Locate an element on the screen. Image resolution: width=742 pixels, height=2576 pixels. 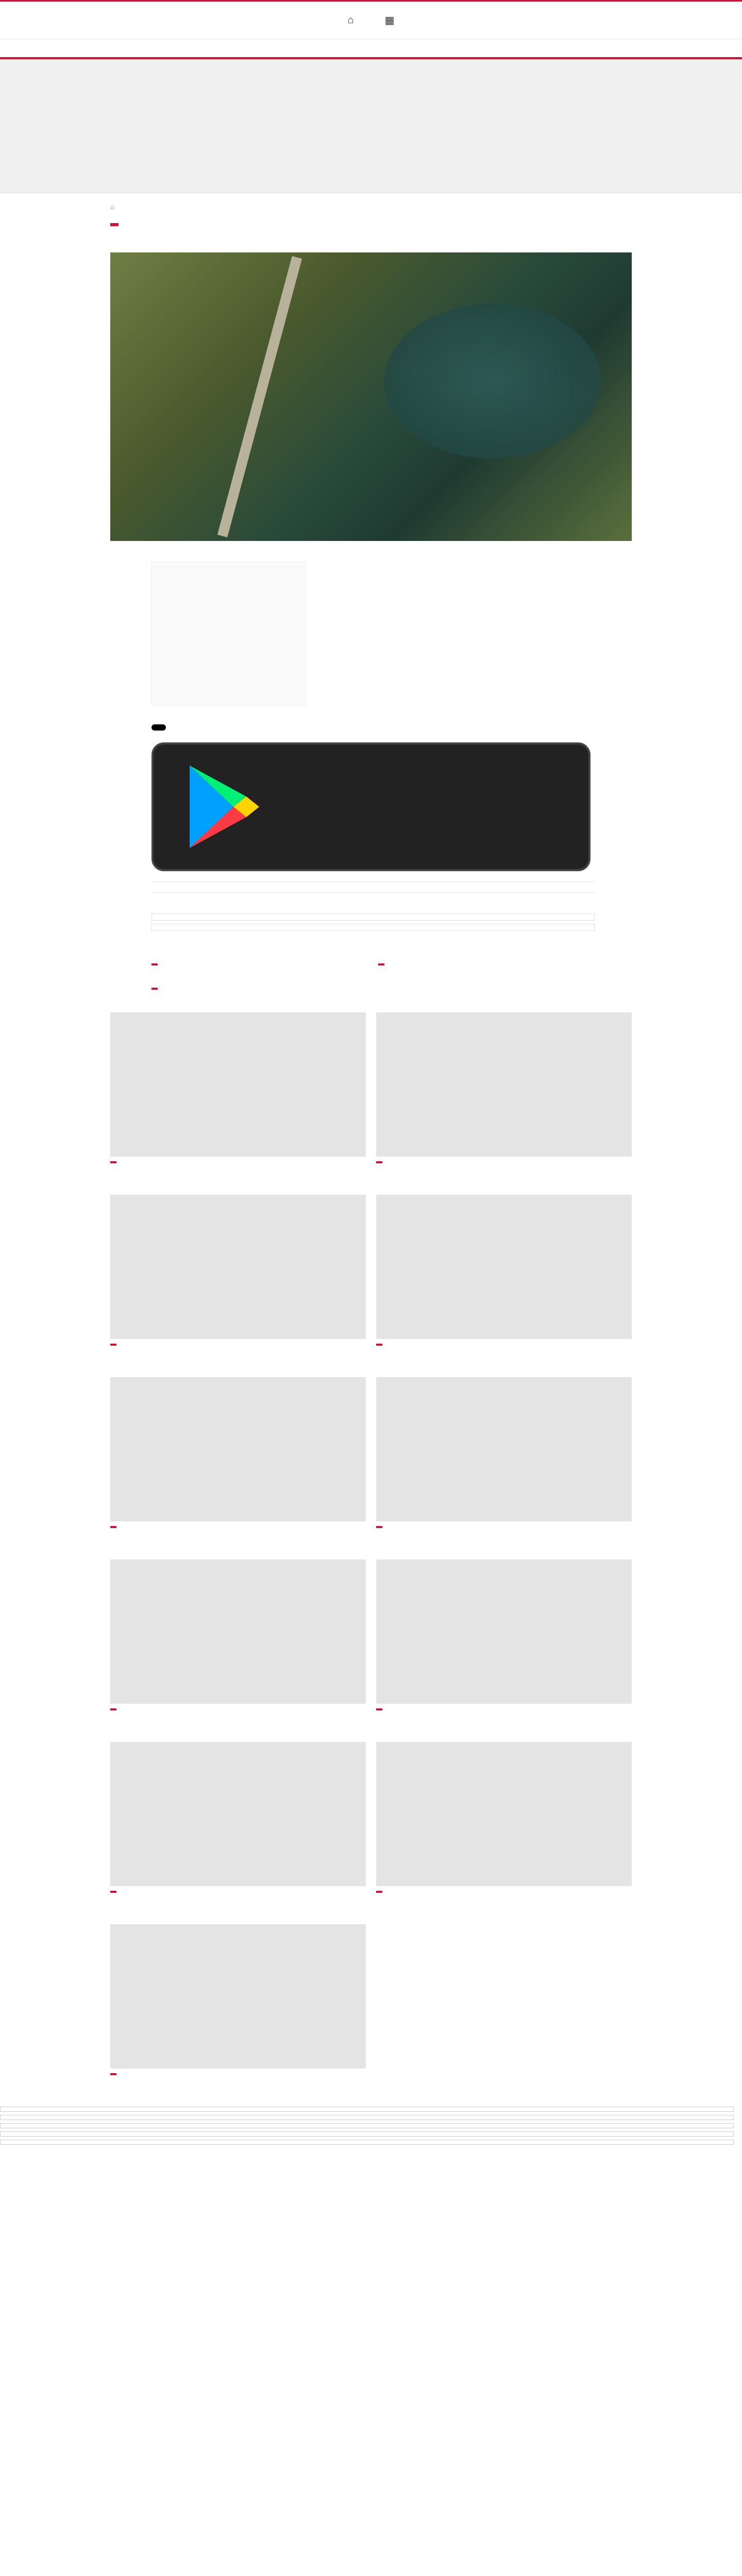
menu-button: ▦ is located at coordinates (390, 20).